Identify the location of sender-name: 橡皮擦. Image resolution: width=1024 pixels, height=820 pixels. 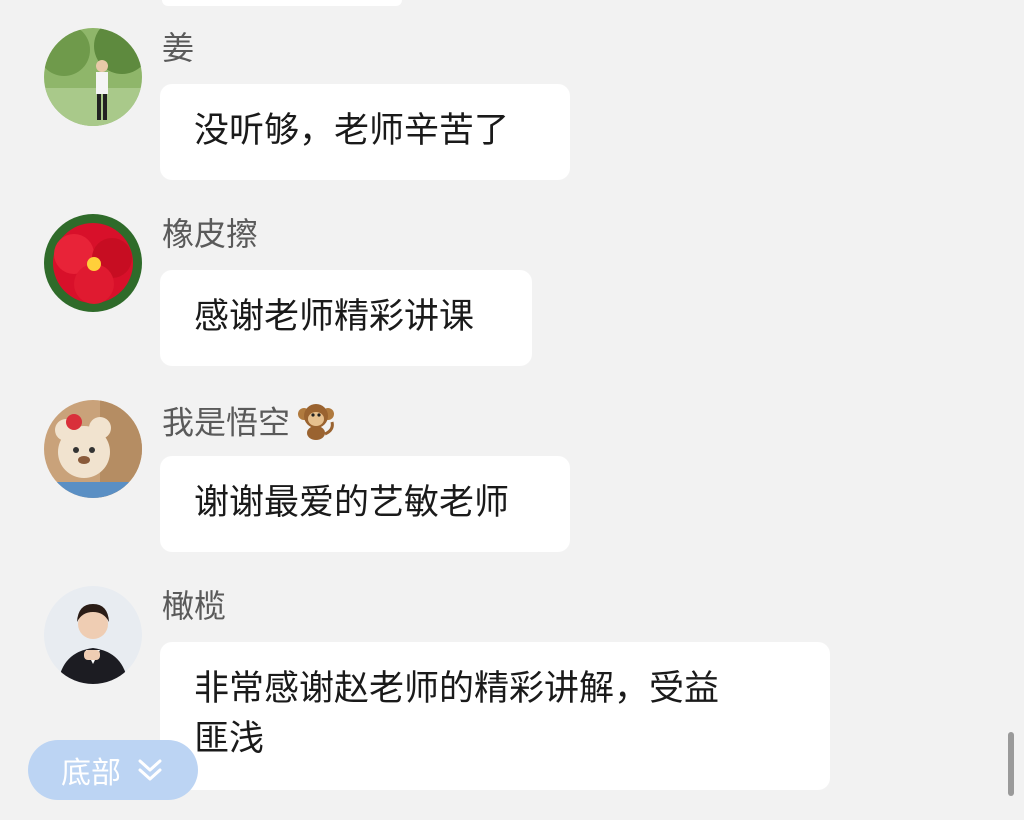
(210, 234).